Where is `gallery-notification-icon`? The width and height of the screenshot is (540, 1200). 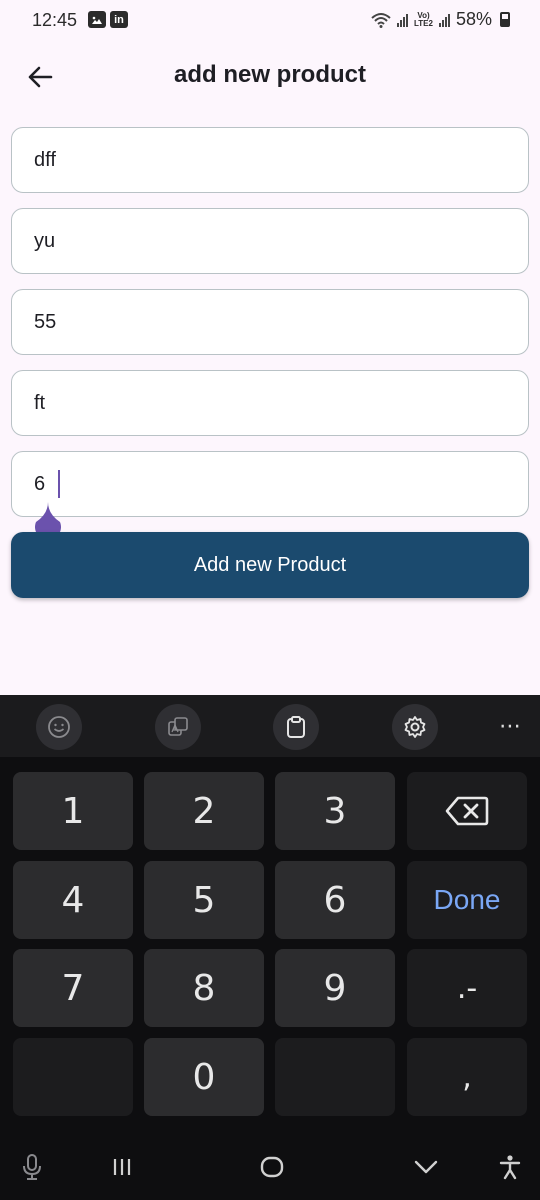 gallery-notification-icon is located at coordinates (97, 19).